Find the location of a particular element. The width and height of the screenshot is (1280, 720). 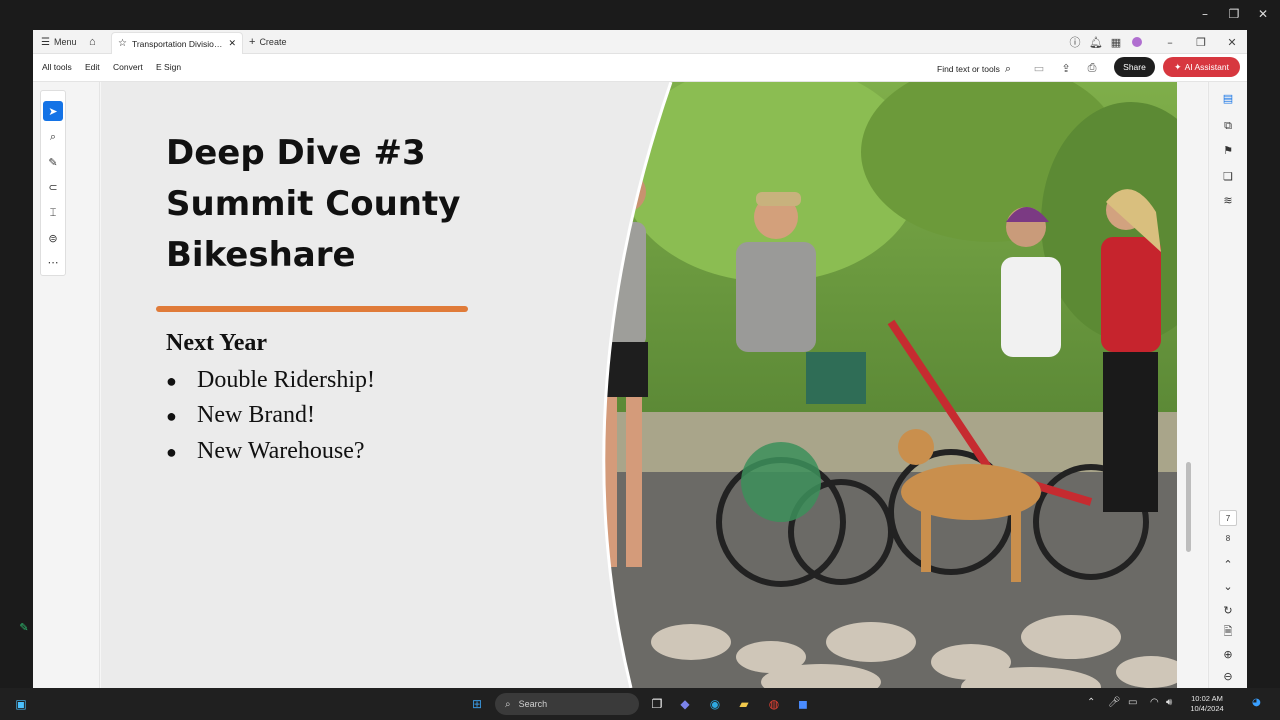

minimize-icon: – is located at coordinates (1170, 42).